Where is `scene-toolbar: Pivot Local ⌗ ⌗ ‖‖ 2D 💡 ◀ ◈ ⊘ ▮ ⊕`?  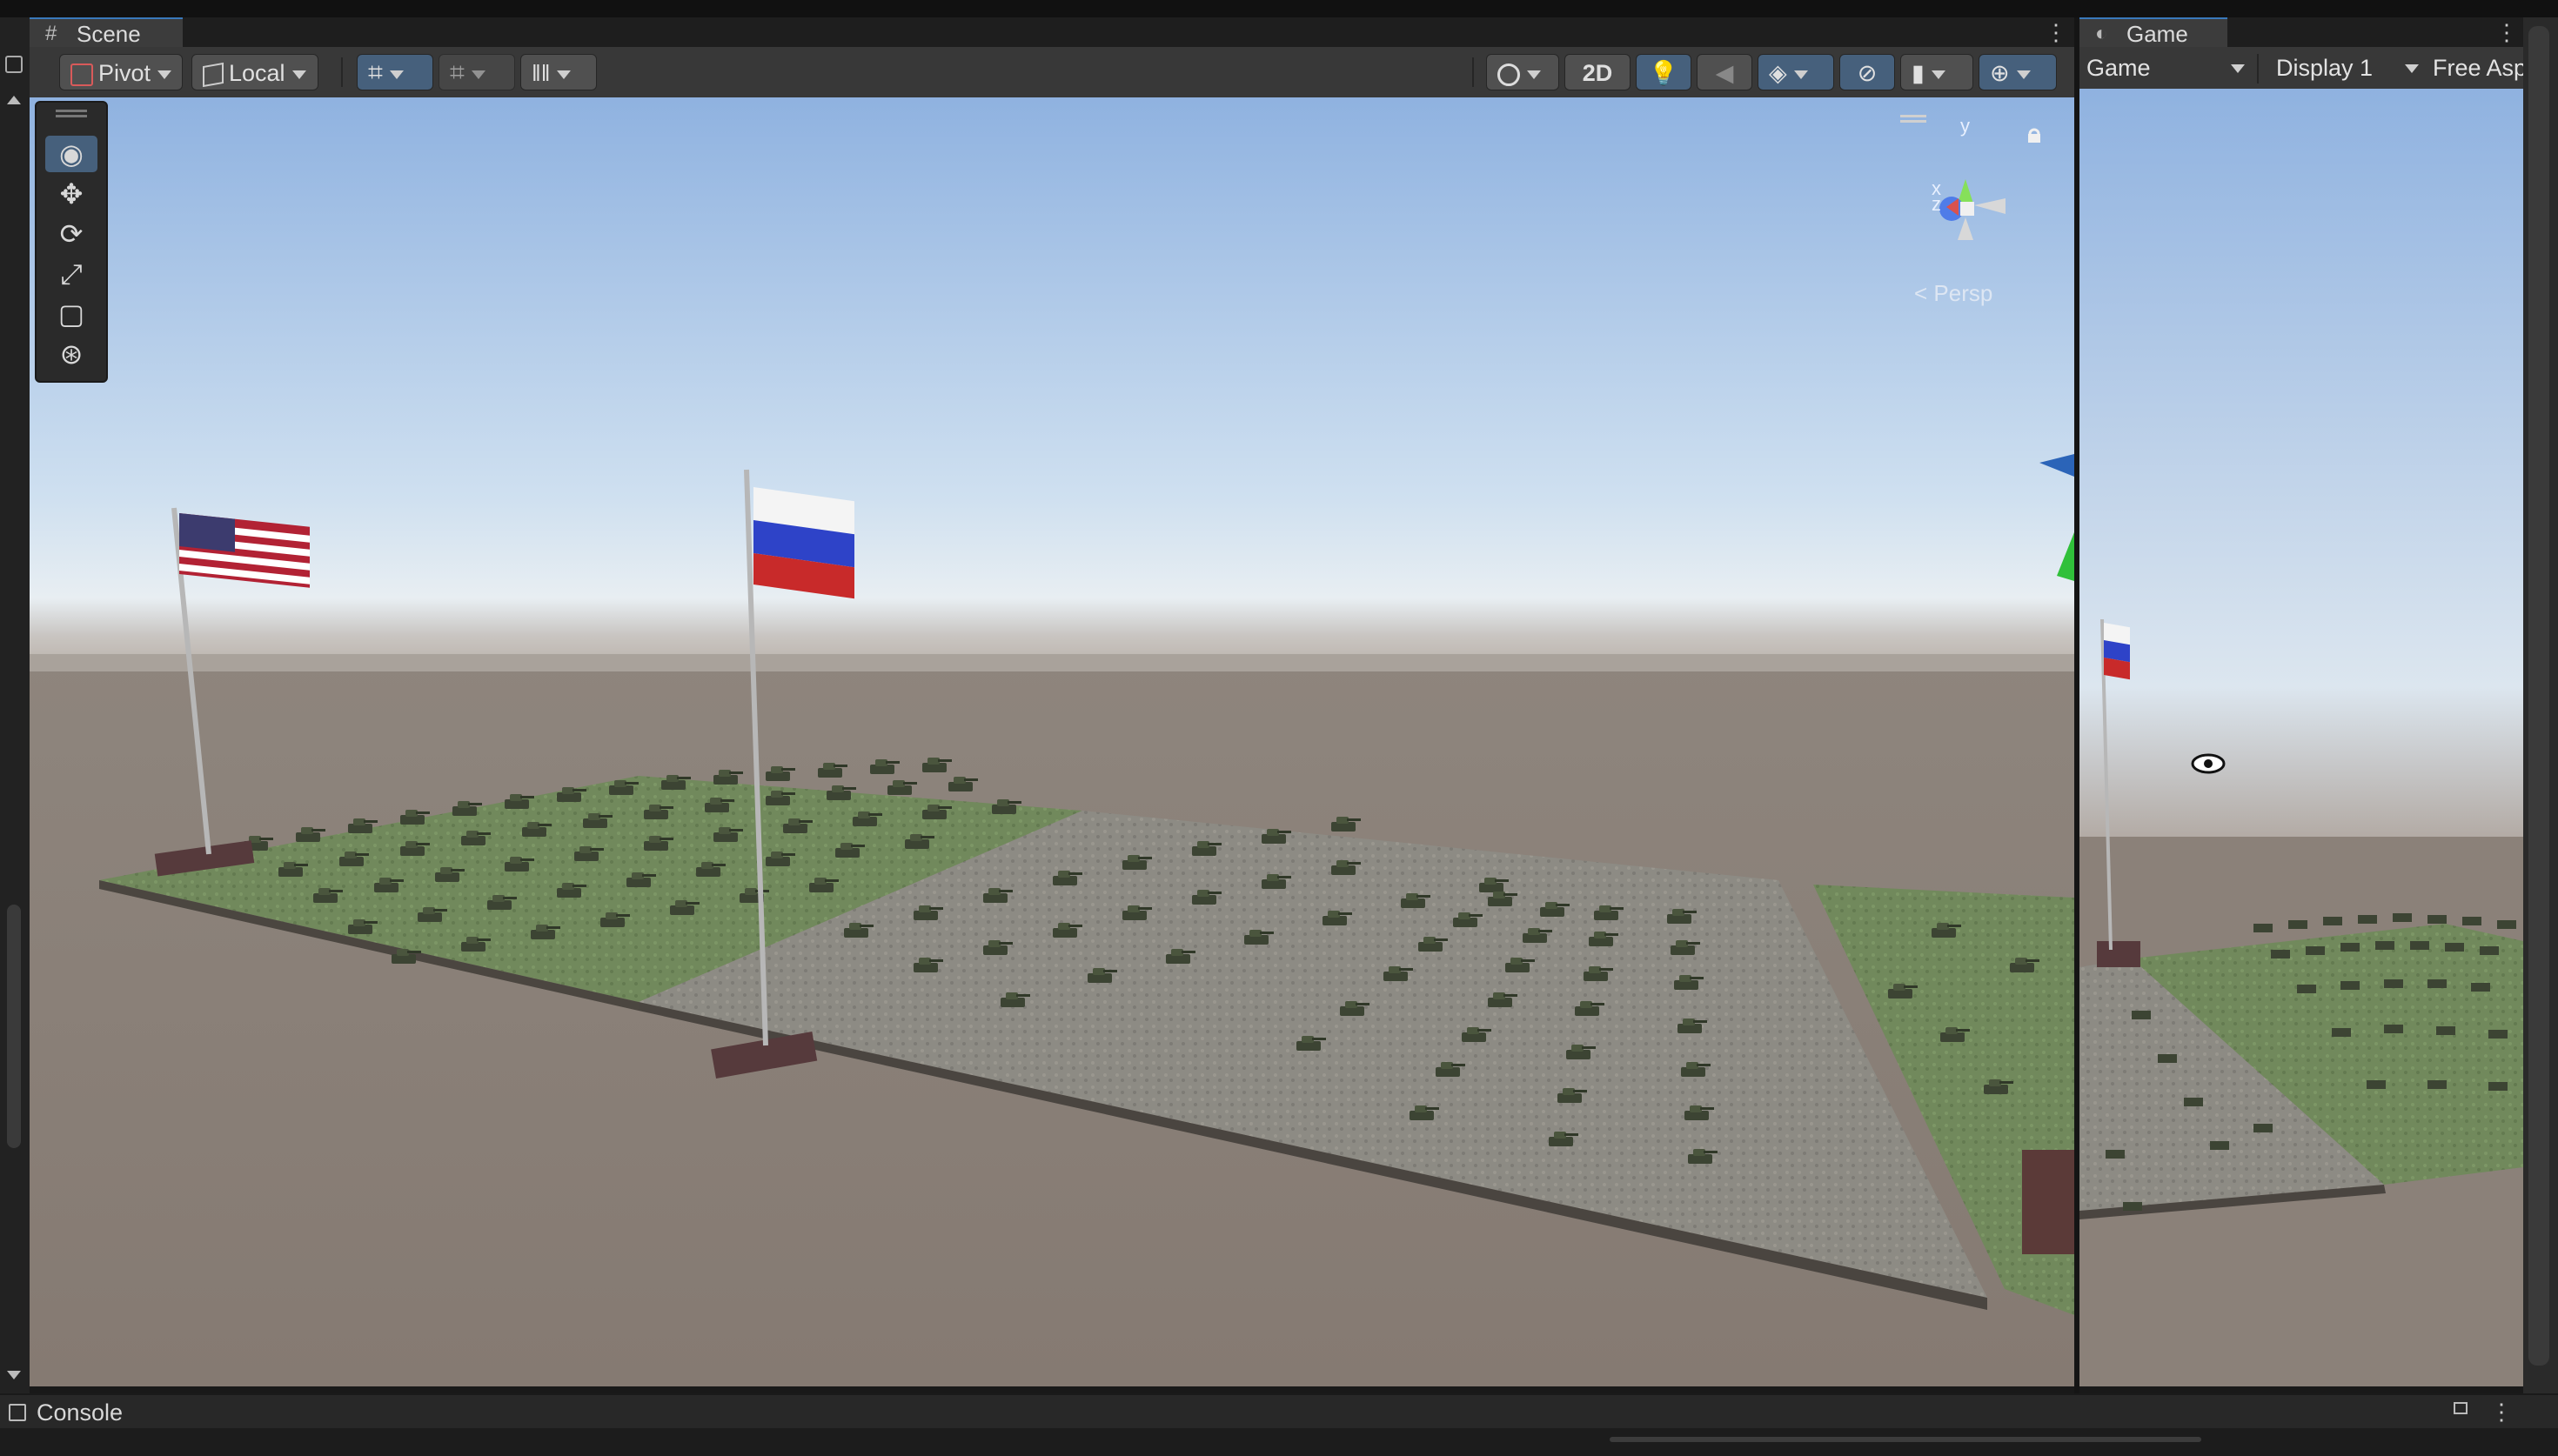
scene-toolbar: Pivot Local ⌗ ⌗ ‖‖ 2D 💡 ◀ ◈ ⊘ ▮ ⊕ is located at coordinates (1052, 73).